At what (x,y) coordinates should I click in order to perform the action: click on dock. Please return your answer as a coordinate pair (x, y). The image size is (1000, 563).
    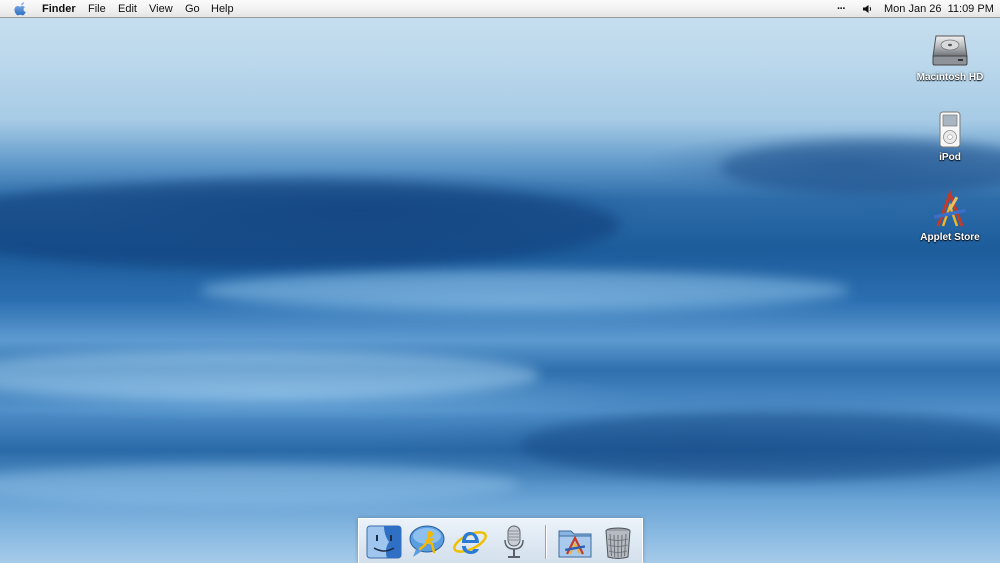
    Looking at the image, I should click on (500, 540).